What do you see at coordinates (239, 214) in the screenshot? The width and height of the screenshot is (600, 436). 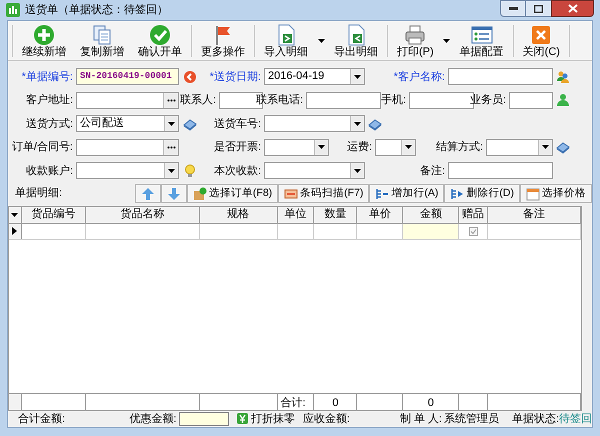 I see `column-header: 规格` at bounding box center [239, 214].